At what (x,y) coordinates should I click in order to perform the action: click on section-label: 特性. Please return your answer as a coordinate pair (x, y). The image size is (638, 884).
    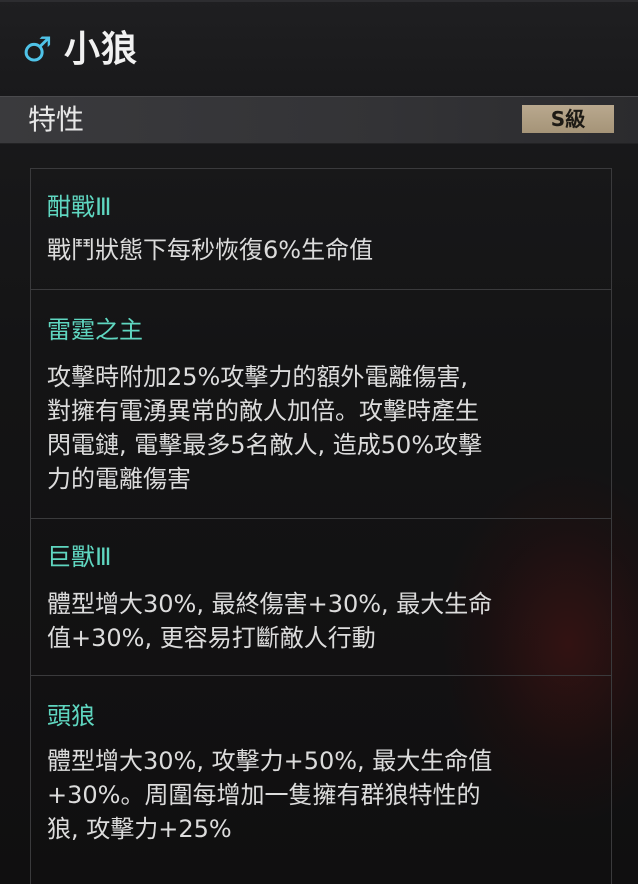
    Looking at the image, I should click on (56, 119).